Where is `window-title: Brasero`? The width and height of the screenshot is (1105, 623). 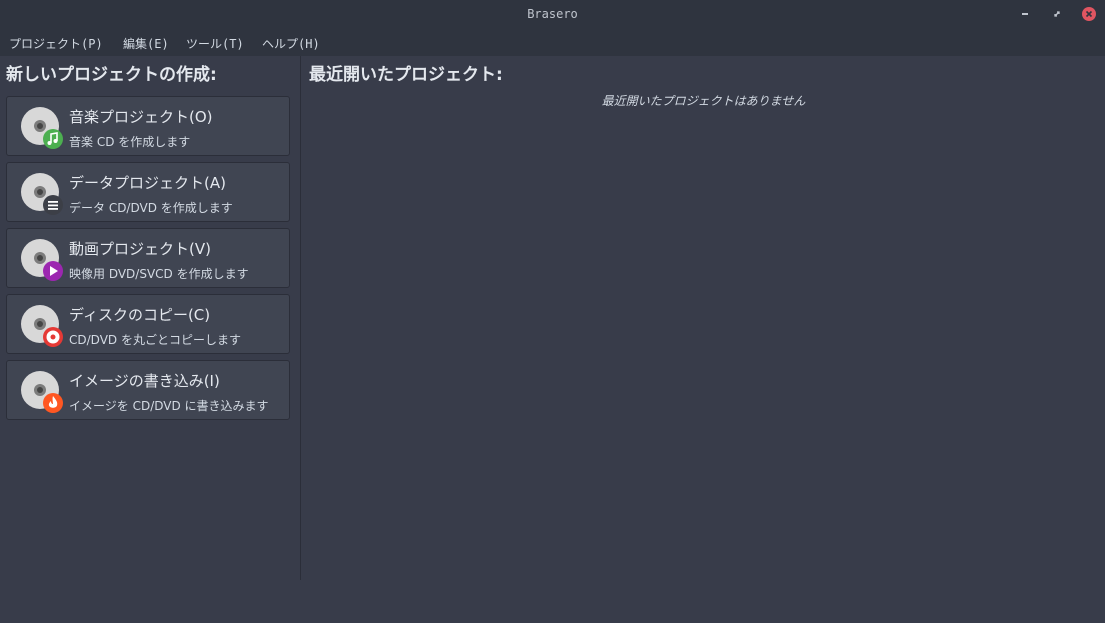 window-title: Brasero is located at coordinates (552, 14).